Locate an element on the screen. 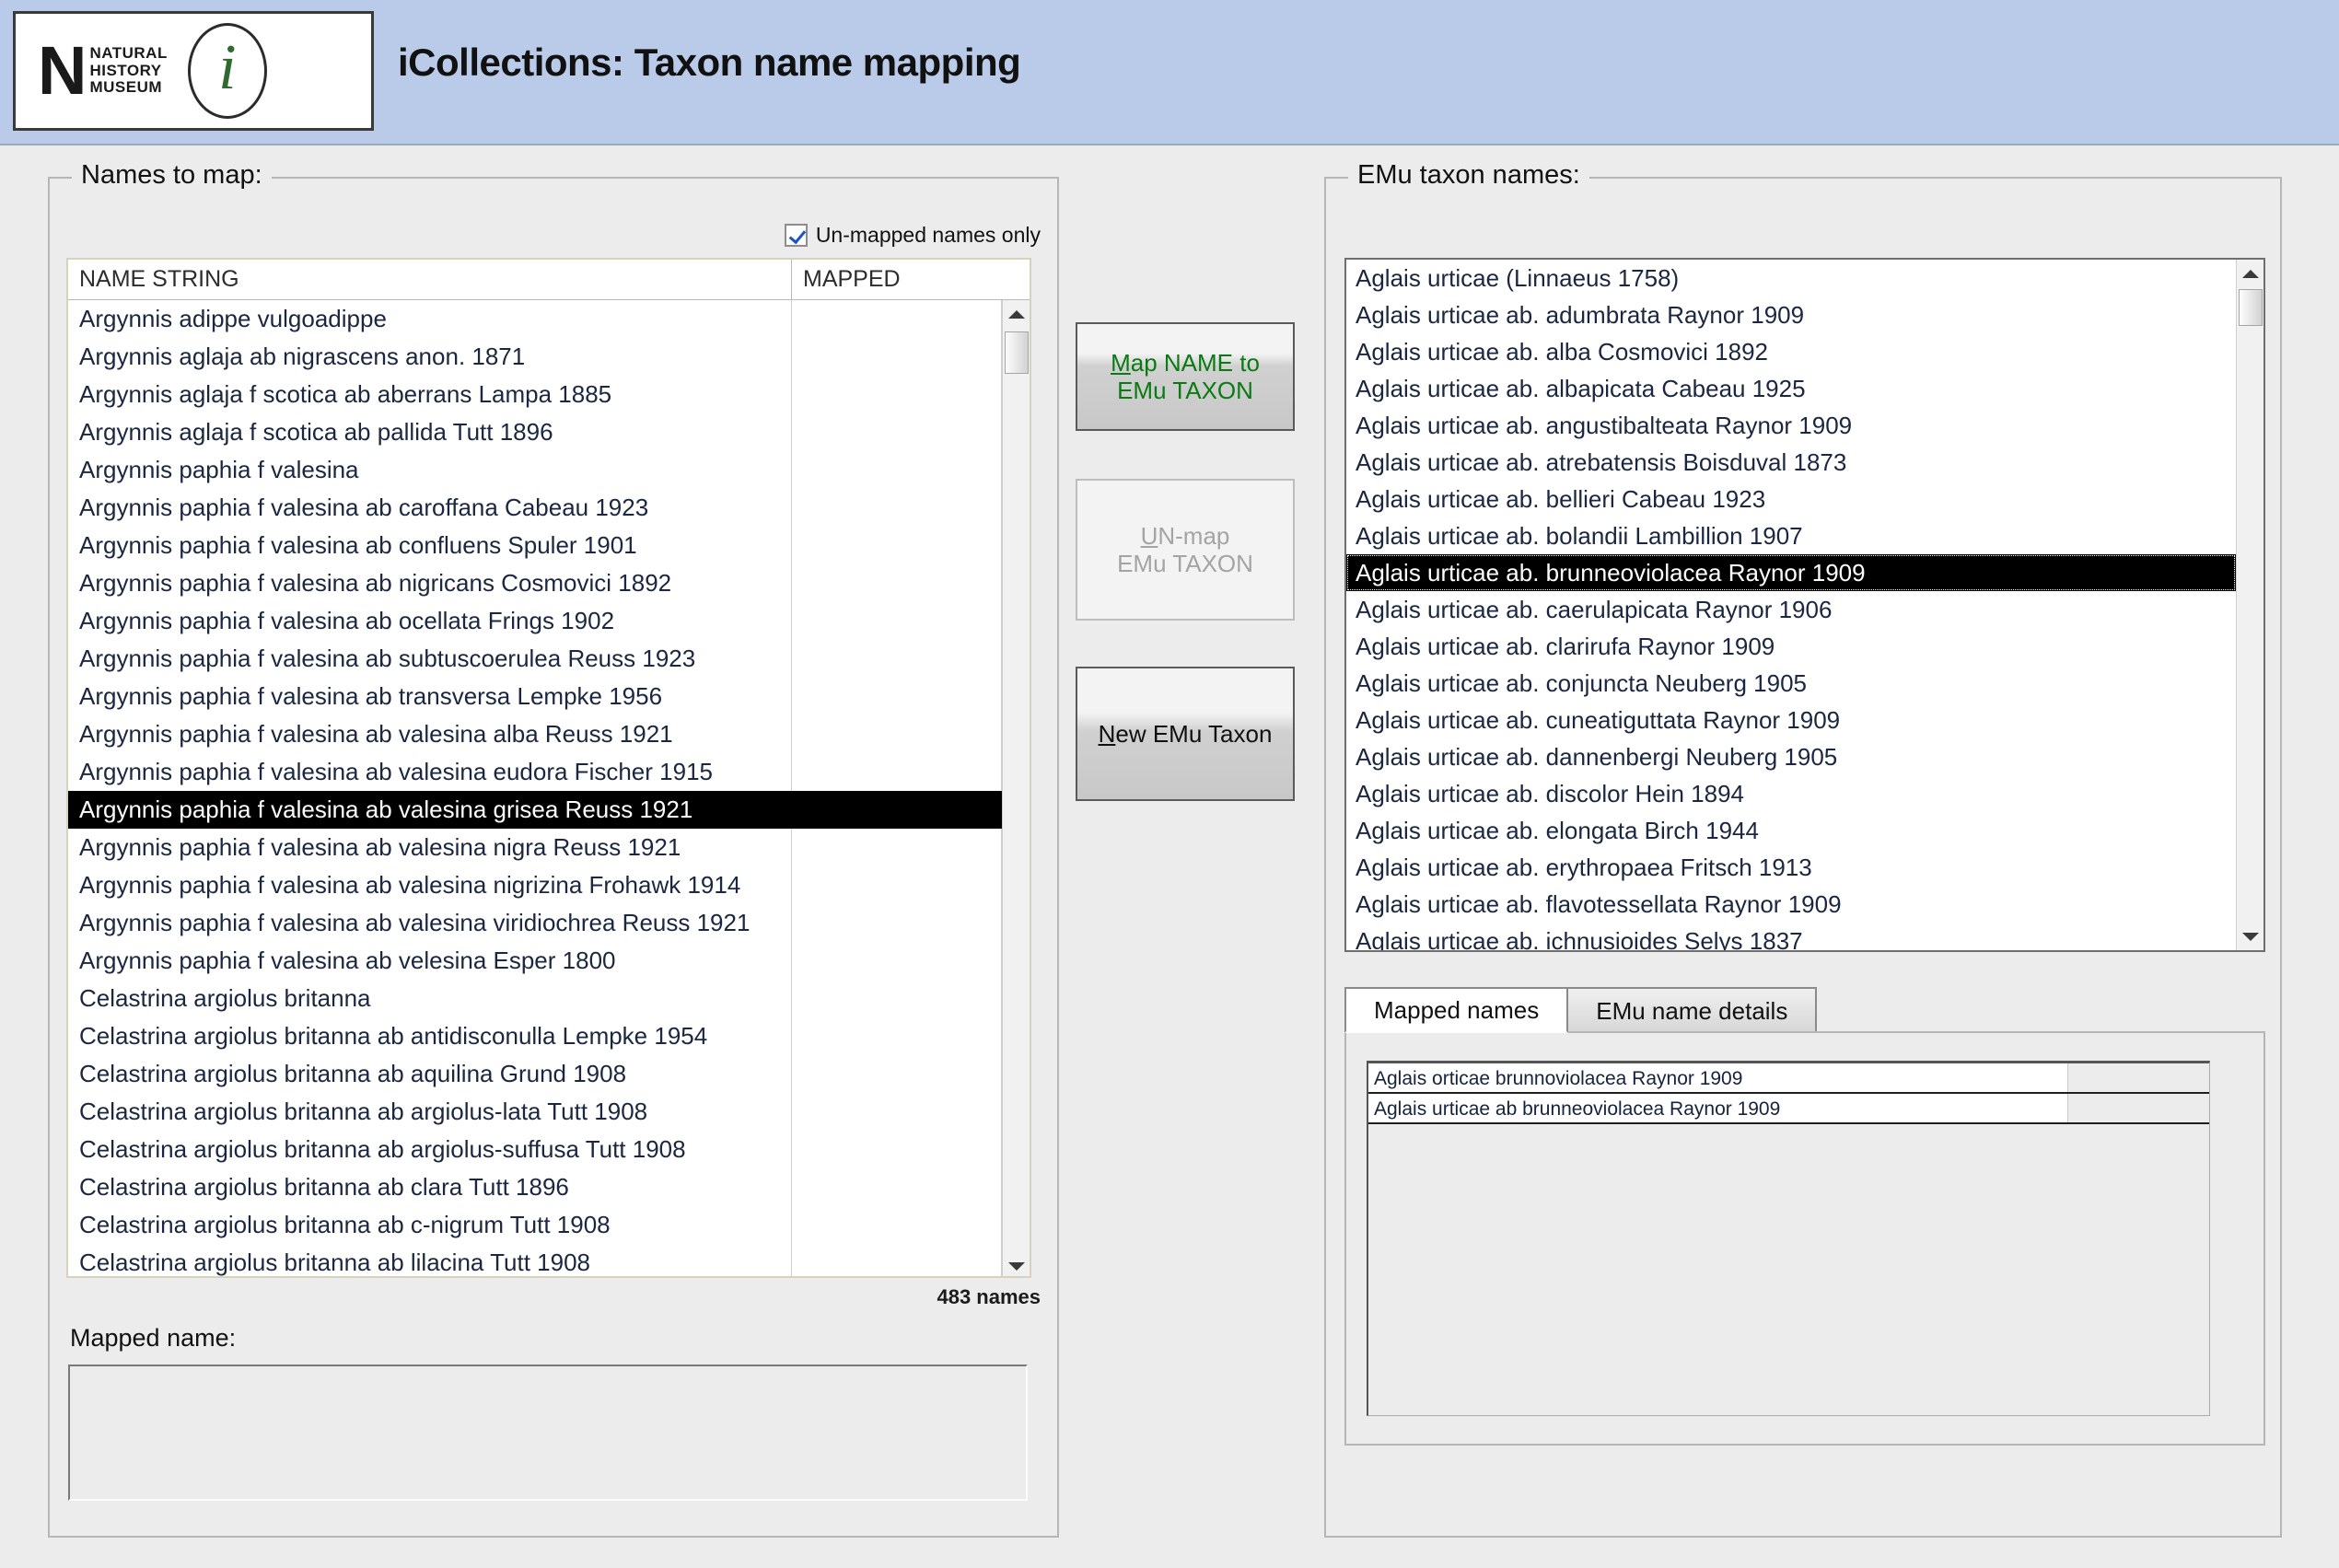 The height and width of the screenshot is (1568, 2339). list-item: Aglais urticae ab. elongata Birch 1944 is located at coordinates (1791, 830).